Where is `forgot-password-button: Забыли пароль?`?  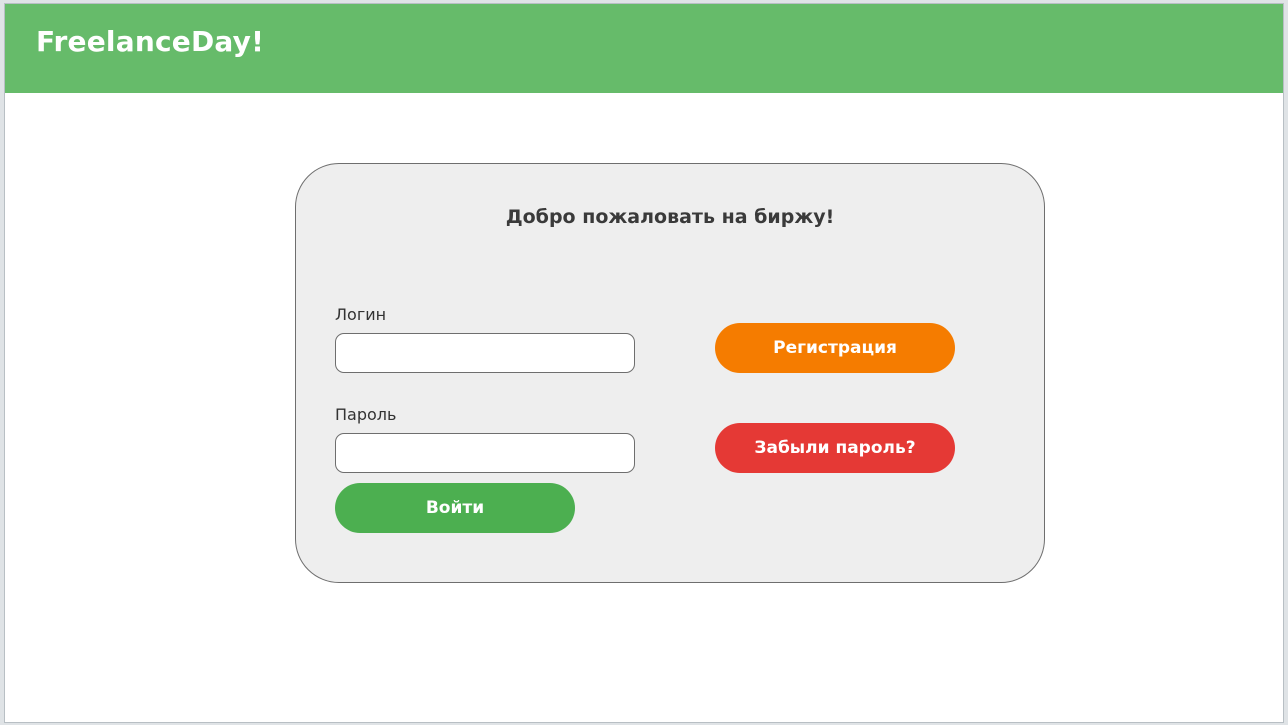
forgot-password-button: Забыли пароль? is located at coordinates (835, 448).